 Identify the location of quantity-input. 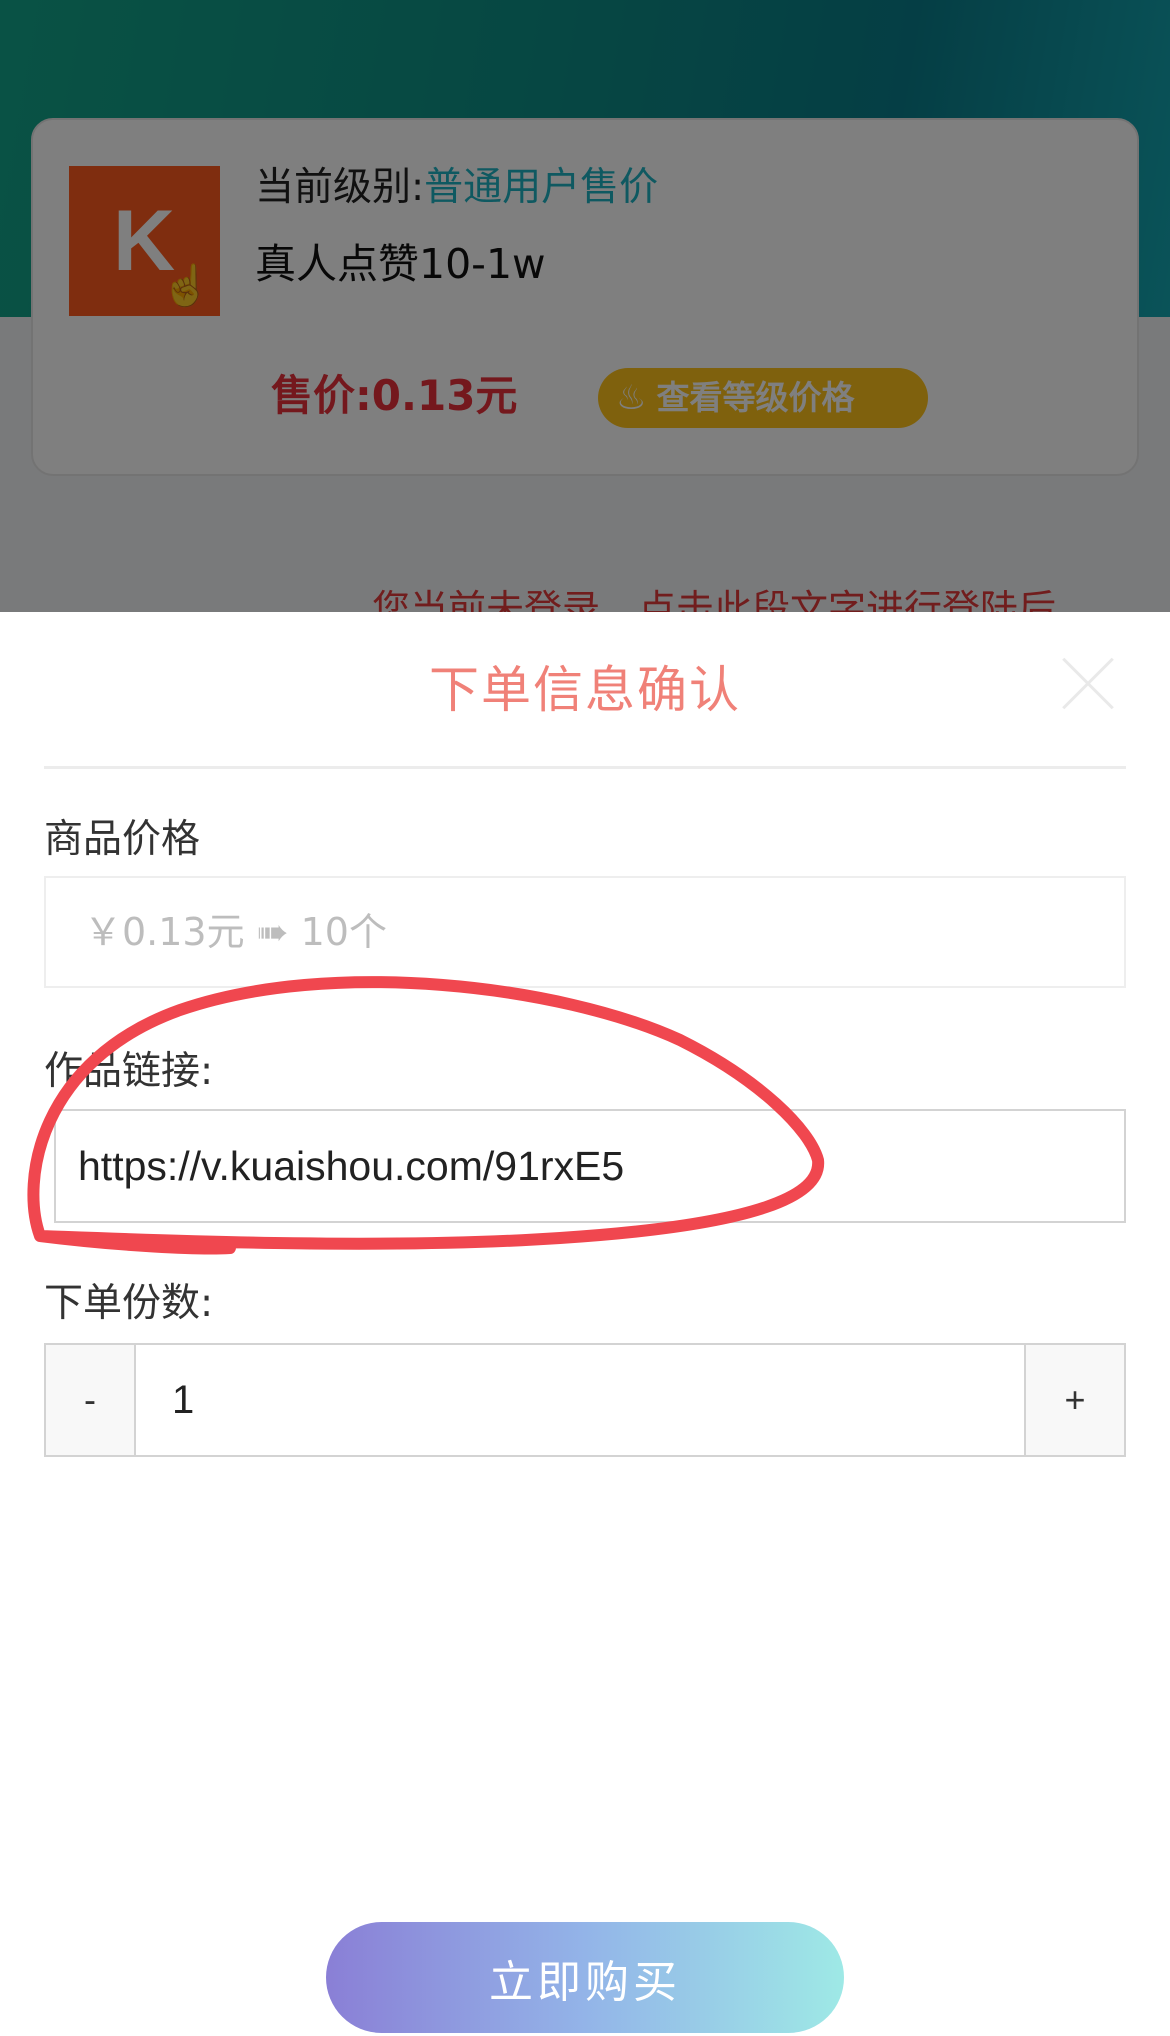
(580, 1400).